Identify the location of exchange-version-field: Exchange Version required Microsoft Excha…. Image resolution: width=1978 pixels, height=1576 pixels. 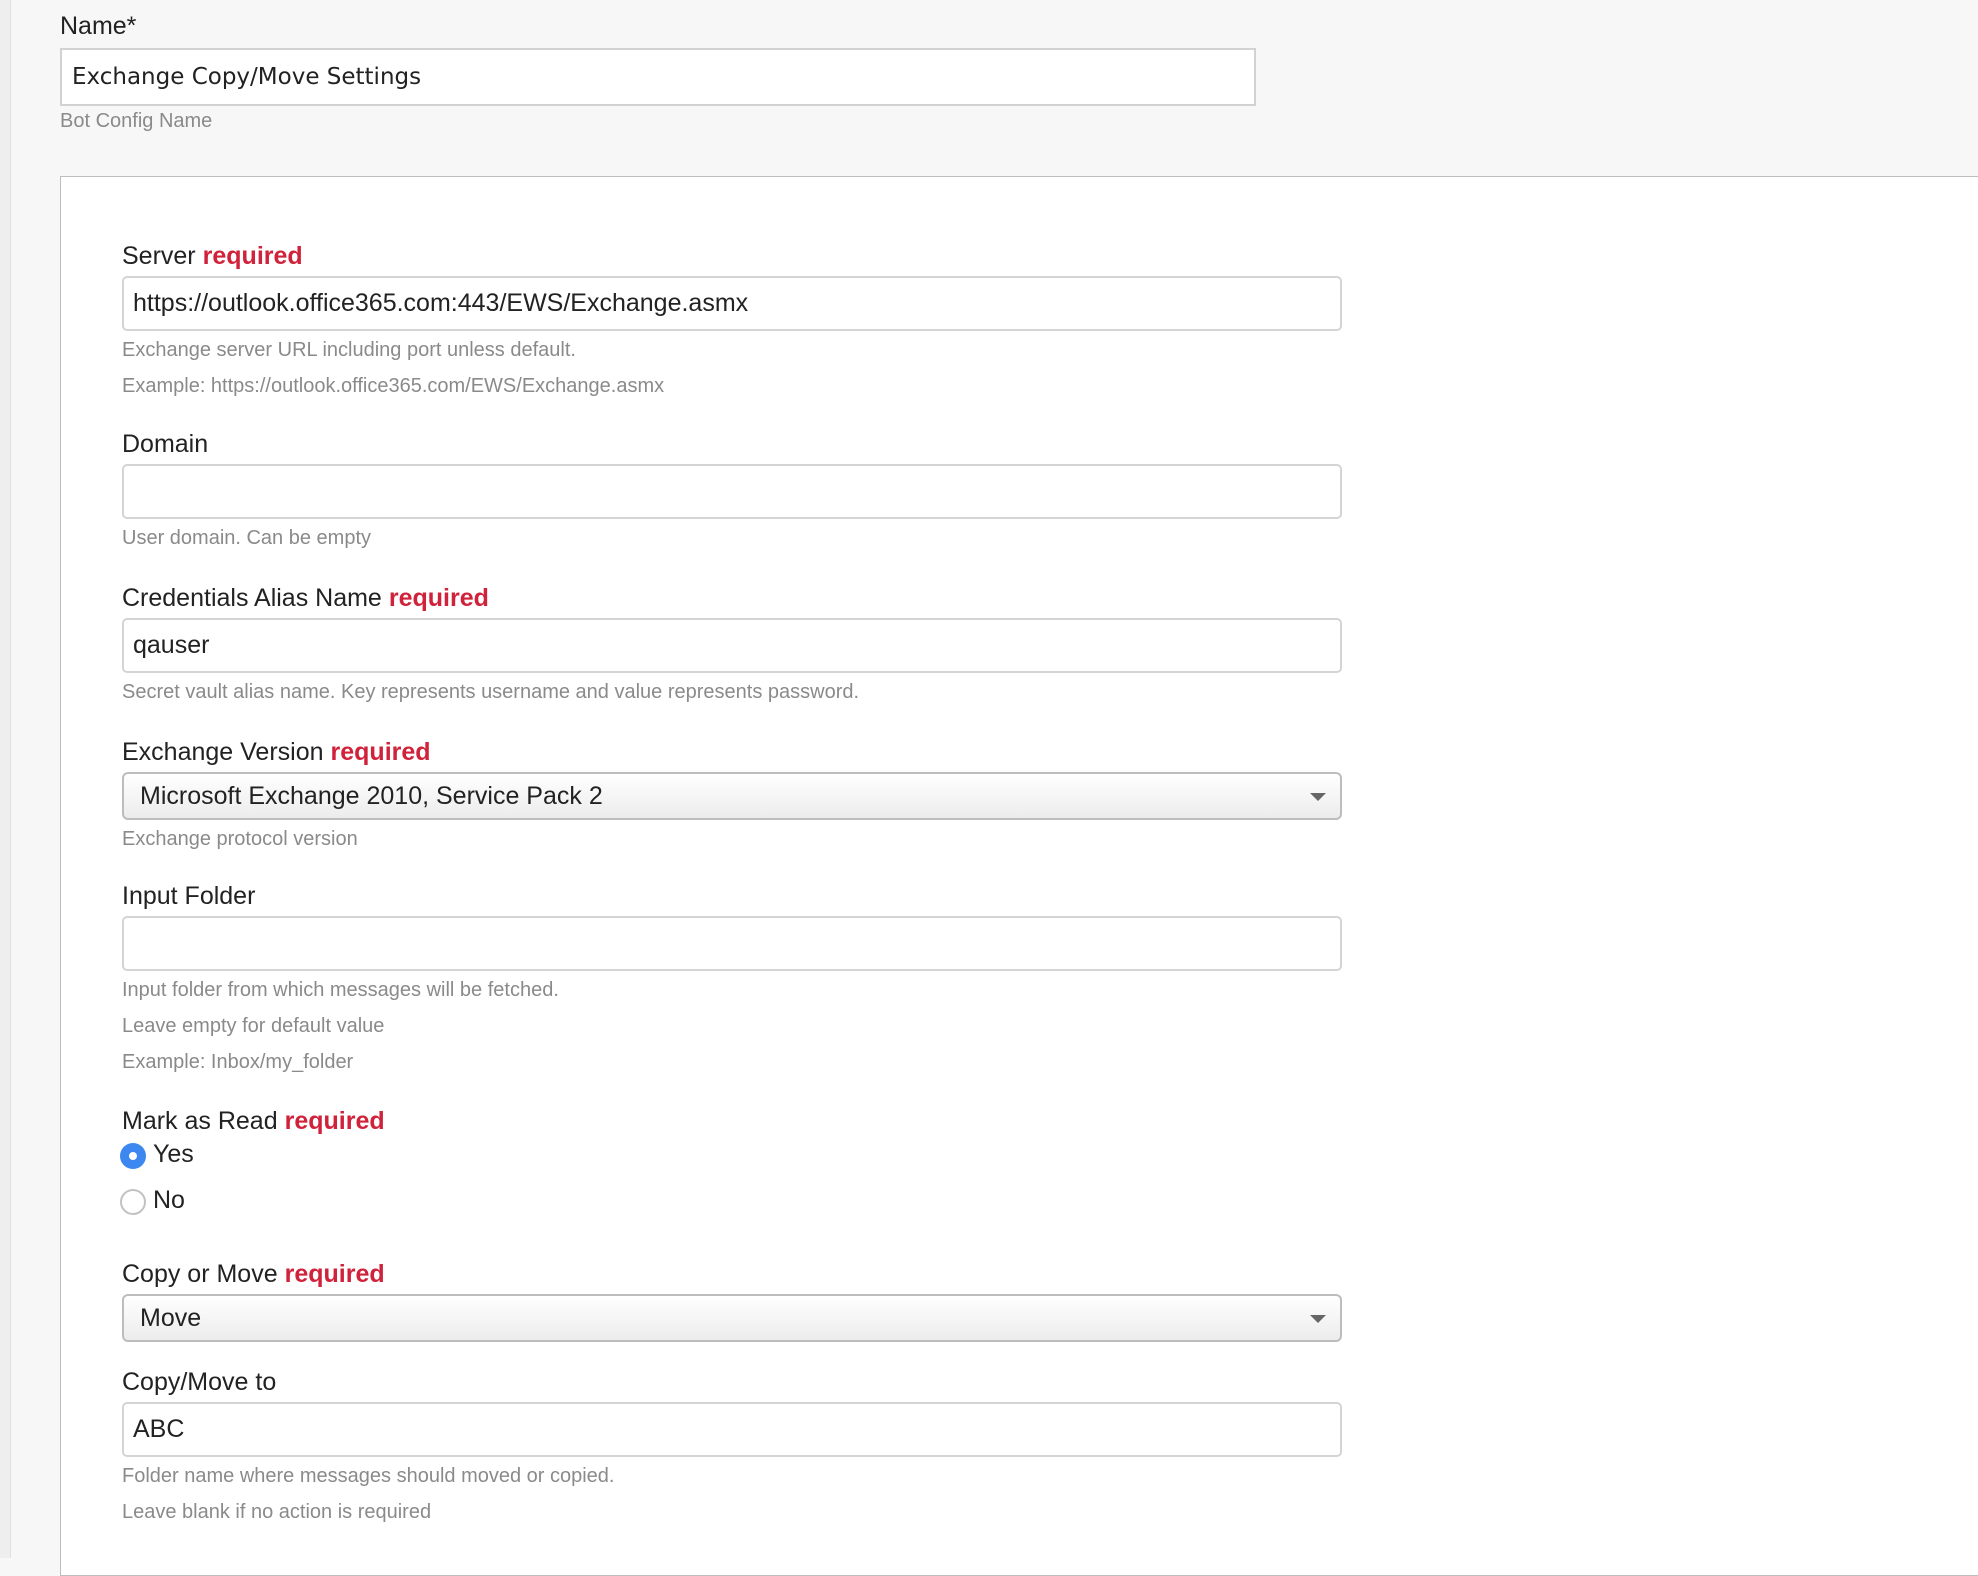
(732, 797).